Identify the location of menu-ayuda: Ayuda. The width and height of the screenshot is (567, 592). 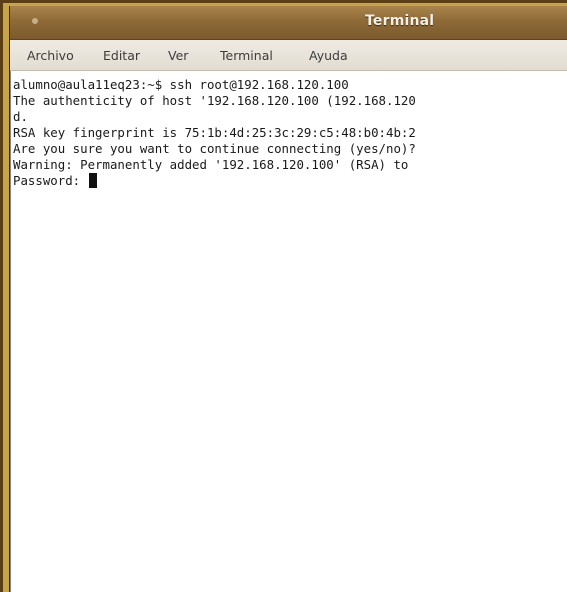
(328, 55).